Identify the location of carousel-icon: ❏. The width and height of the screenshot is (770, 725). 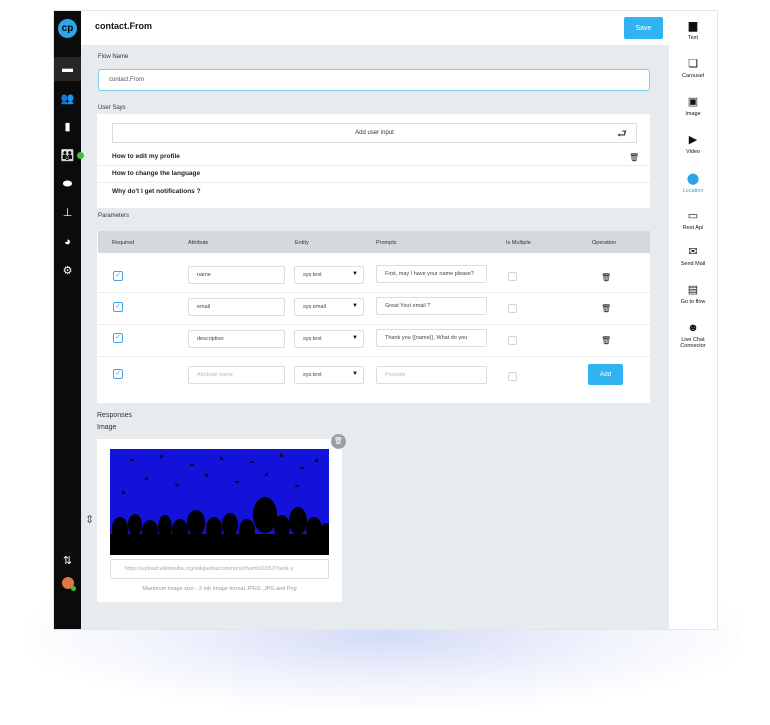
(693, 64).